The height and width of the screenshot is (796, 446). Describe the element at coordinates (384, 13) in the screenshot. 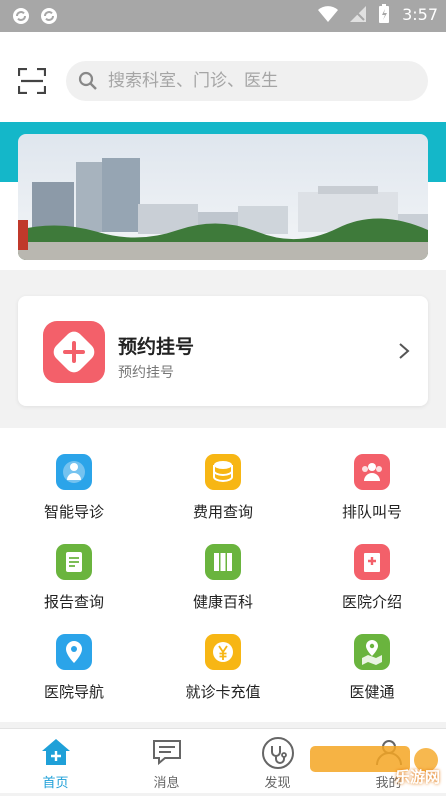

I see `battery-icon` at that location.